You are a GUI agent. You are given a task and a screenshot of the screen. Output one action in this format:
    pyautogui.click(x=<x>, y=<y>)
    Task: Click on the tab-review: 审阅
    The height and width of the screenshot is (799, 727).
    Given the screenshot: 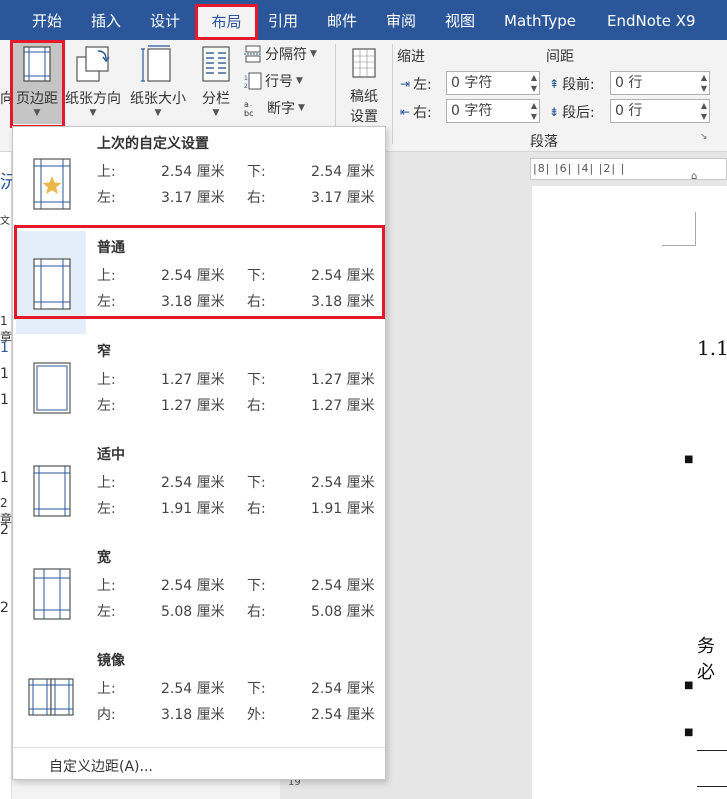 What is the action you would take?
    pyautogui.click(x=401, y=20)
    